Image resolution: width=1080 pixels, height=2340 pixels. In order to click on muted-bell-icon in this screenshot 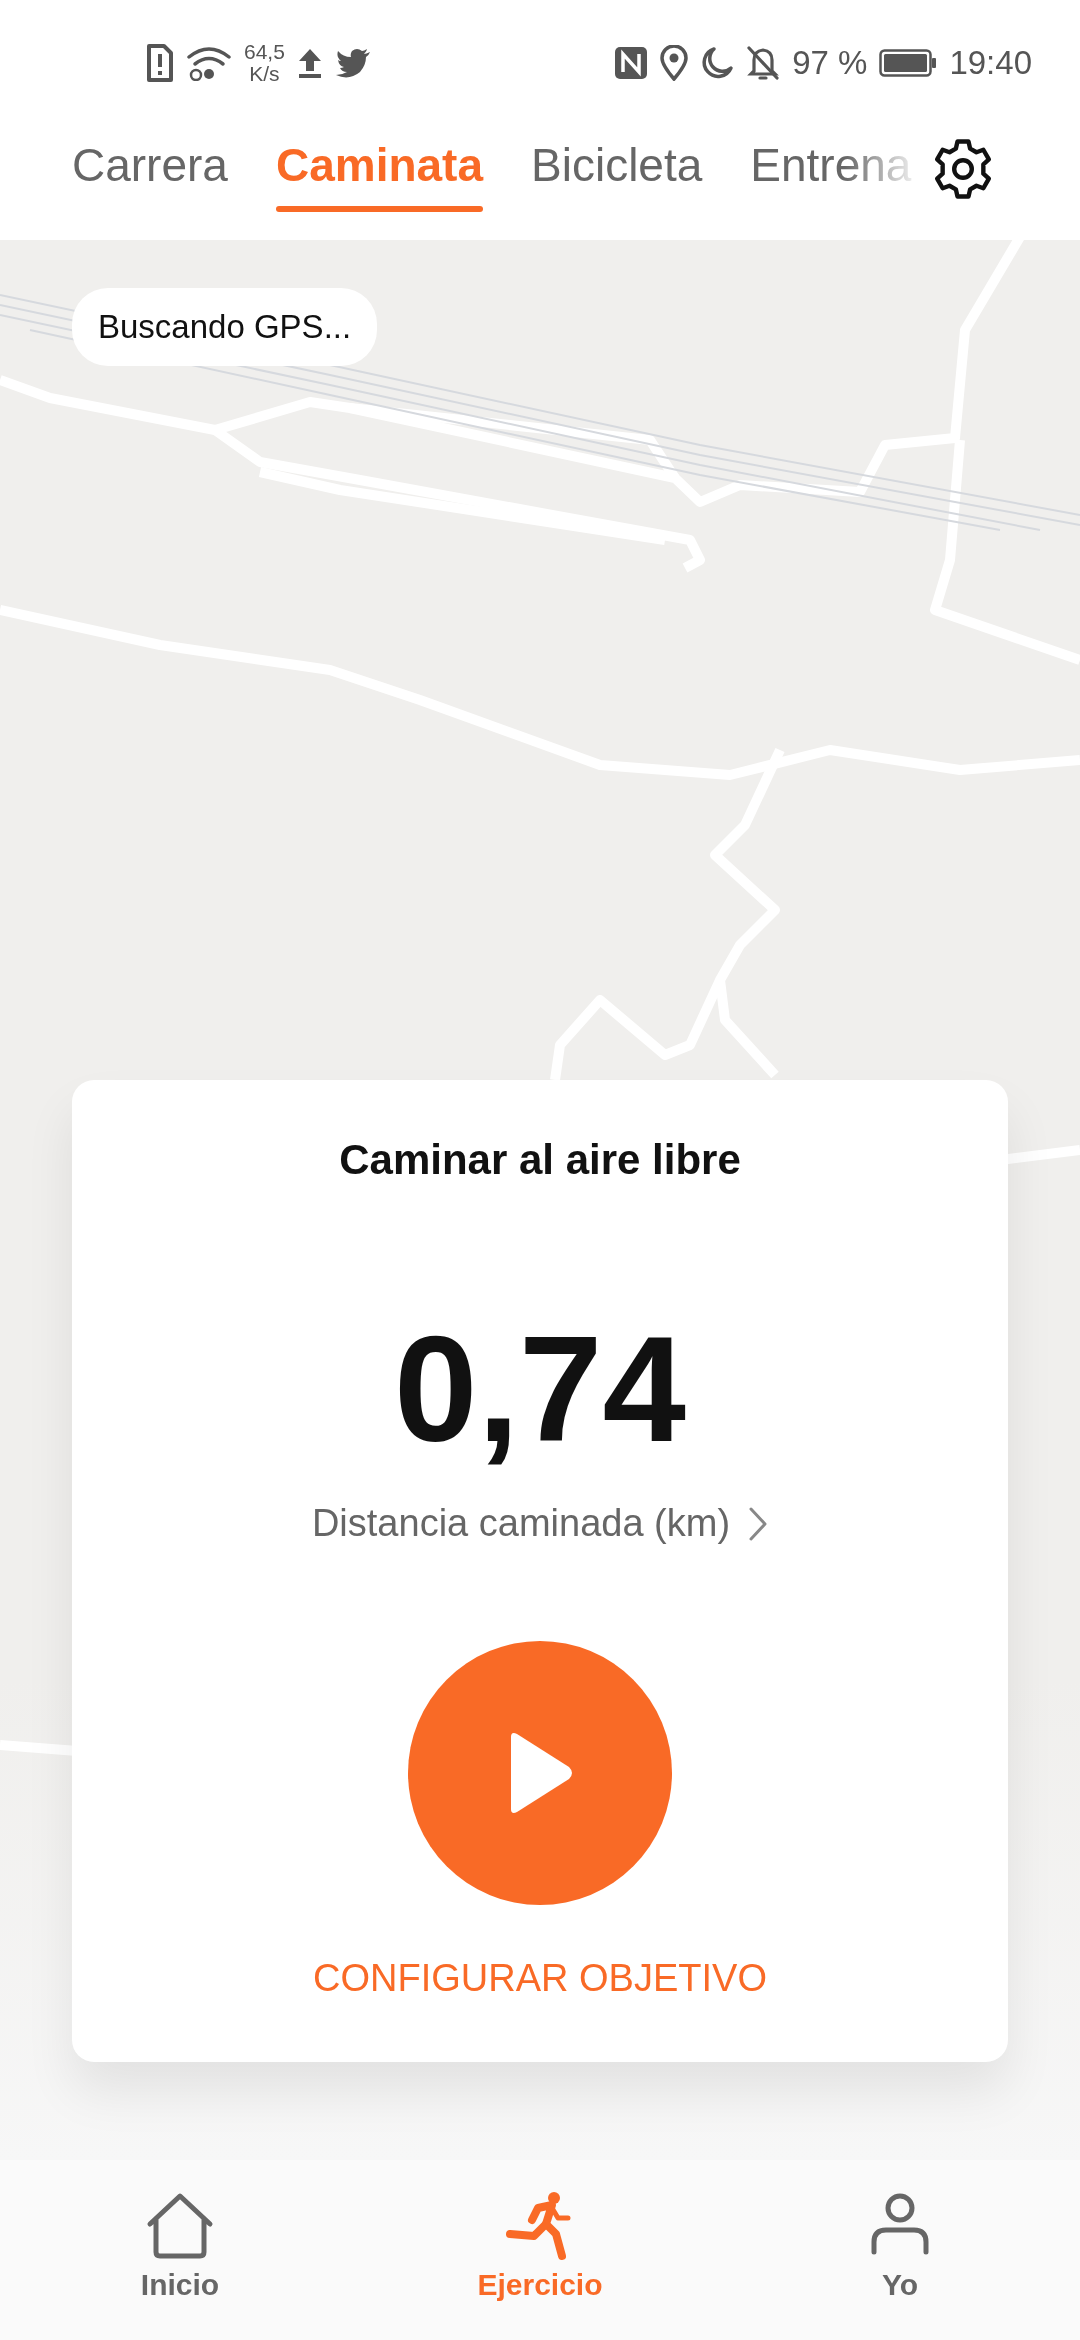, I will do `click(763, 63)`.